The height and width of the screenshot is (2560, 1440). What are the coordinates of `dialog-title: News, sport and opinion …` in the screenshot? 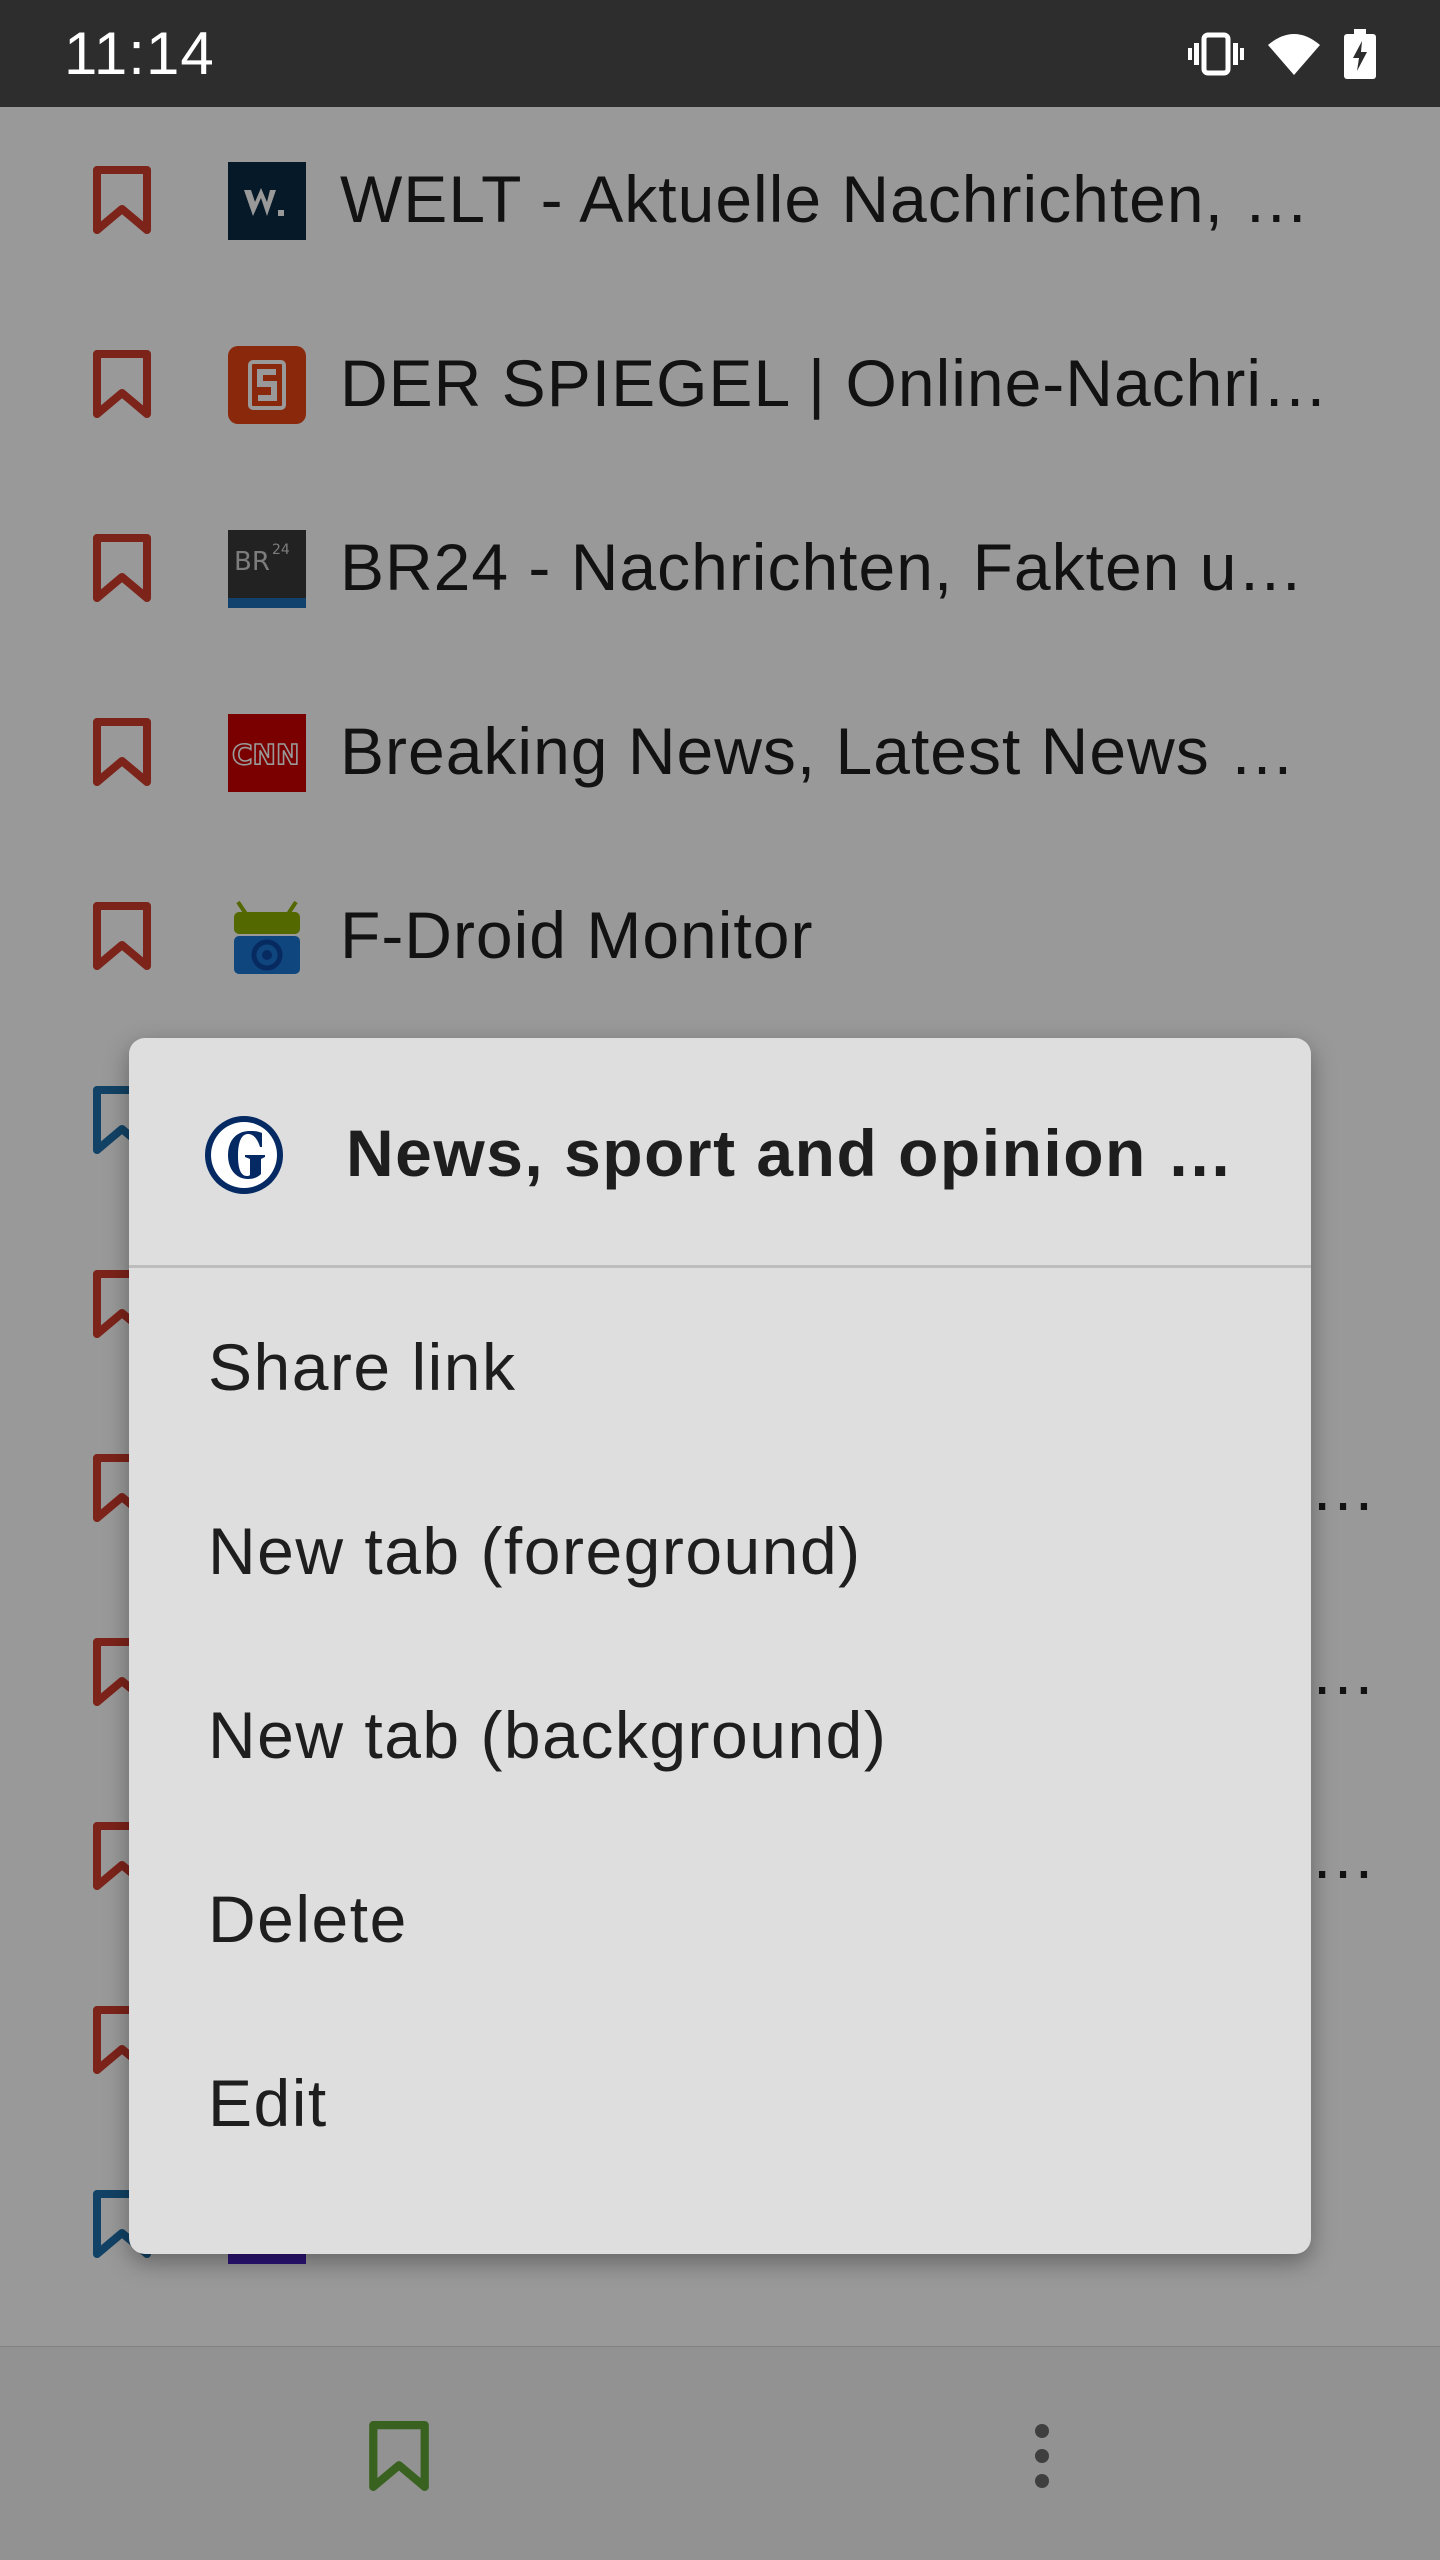 It's located at (790, 1153).